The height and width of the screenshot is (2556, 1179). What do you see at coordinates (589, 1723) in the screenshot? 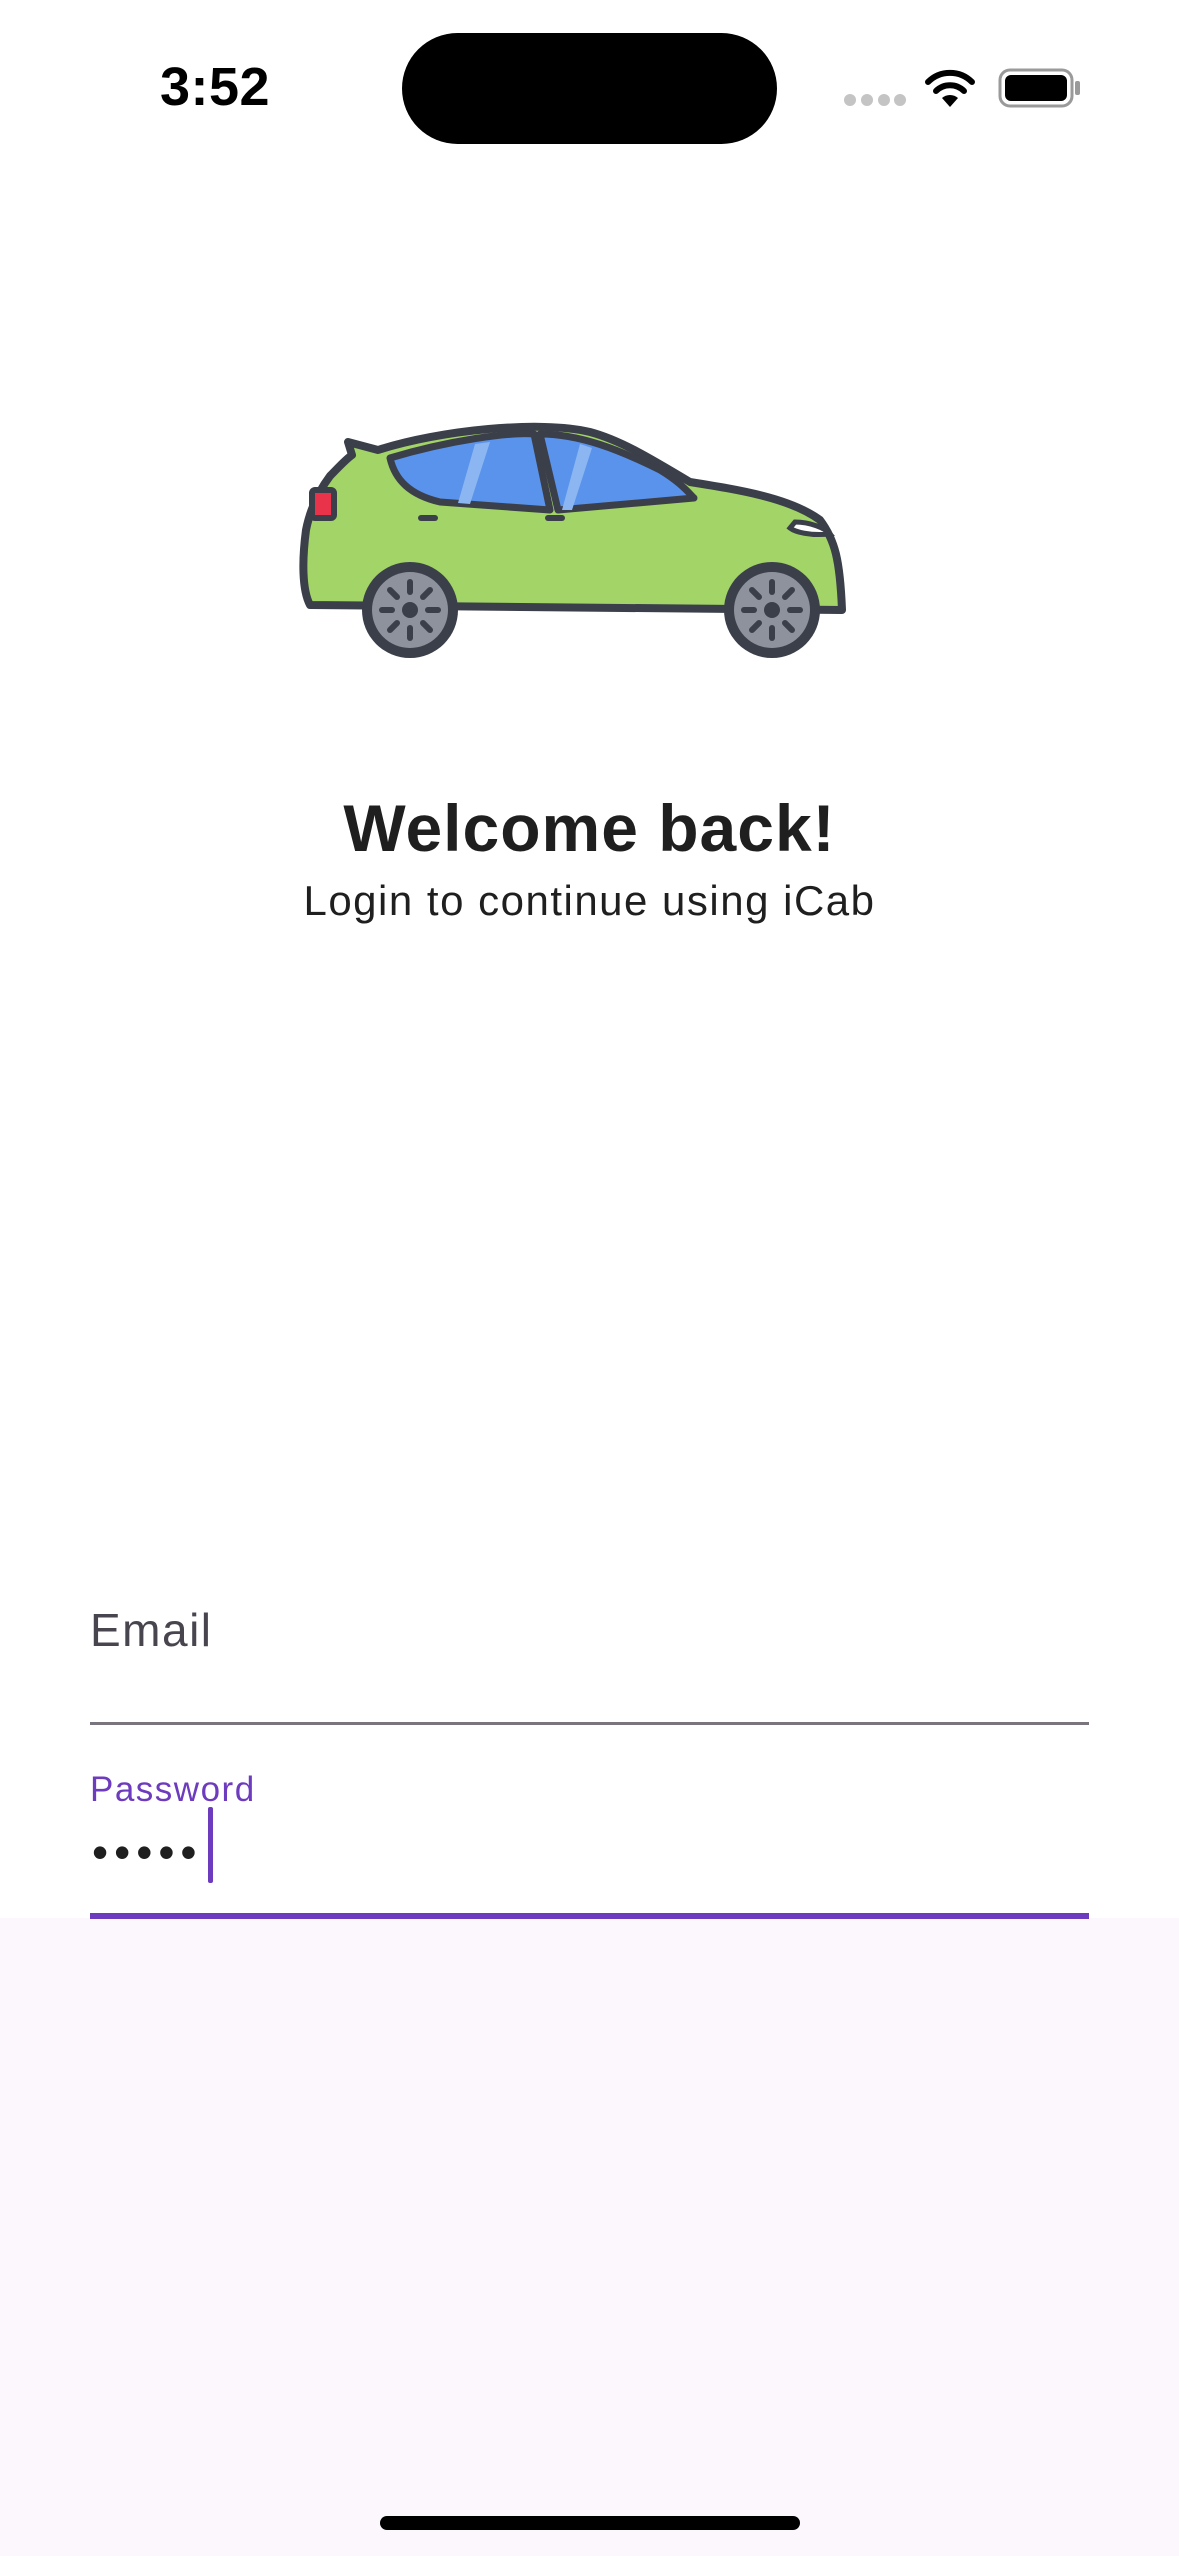
I see `email-field-underline` at bounding box center [589, 1723].